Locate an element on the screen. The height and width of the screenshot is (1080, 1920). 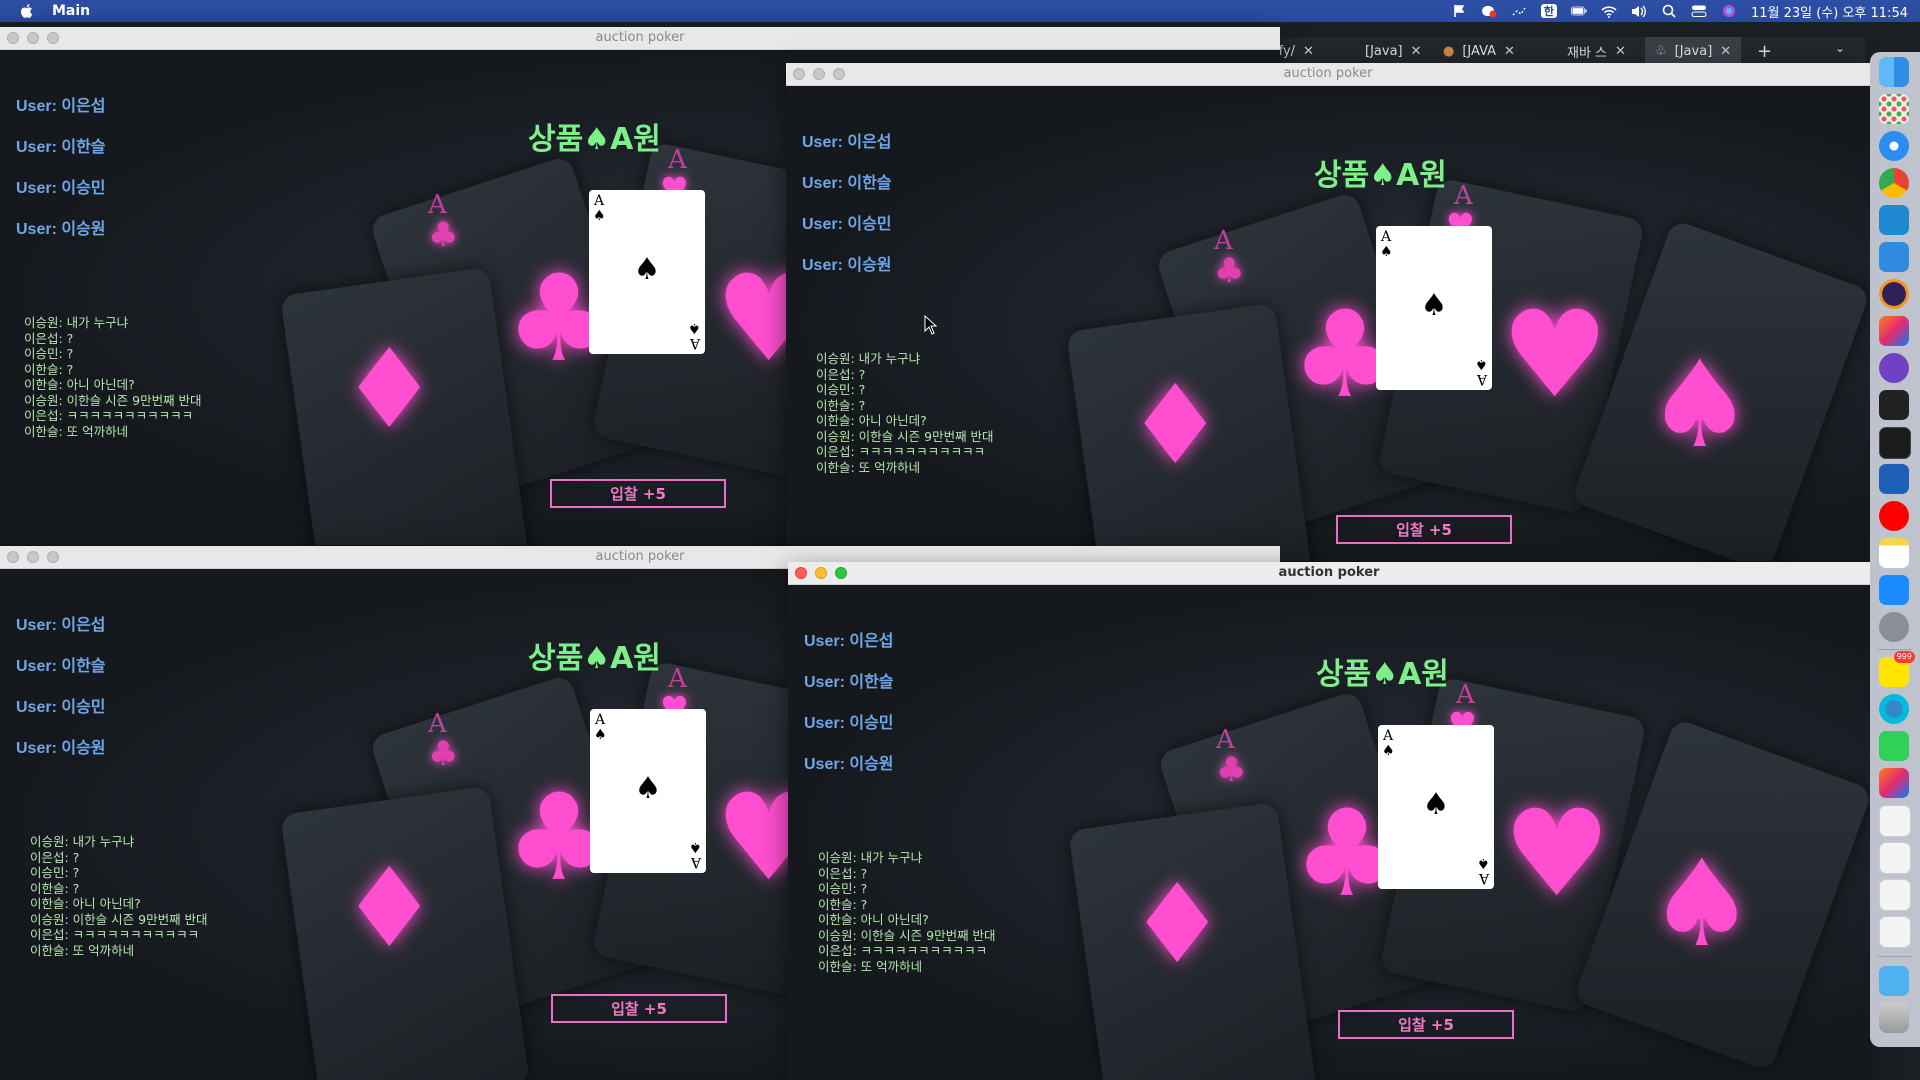
browser-tab: [Java] ✕ is located at coordinates (1393, 51).